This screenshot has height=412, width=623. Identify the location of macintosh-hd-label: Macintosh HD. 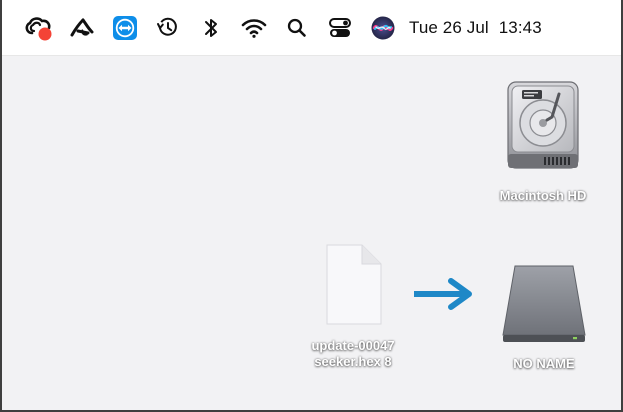
(543, 195).